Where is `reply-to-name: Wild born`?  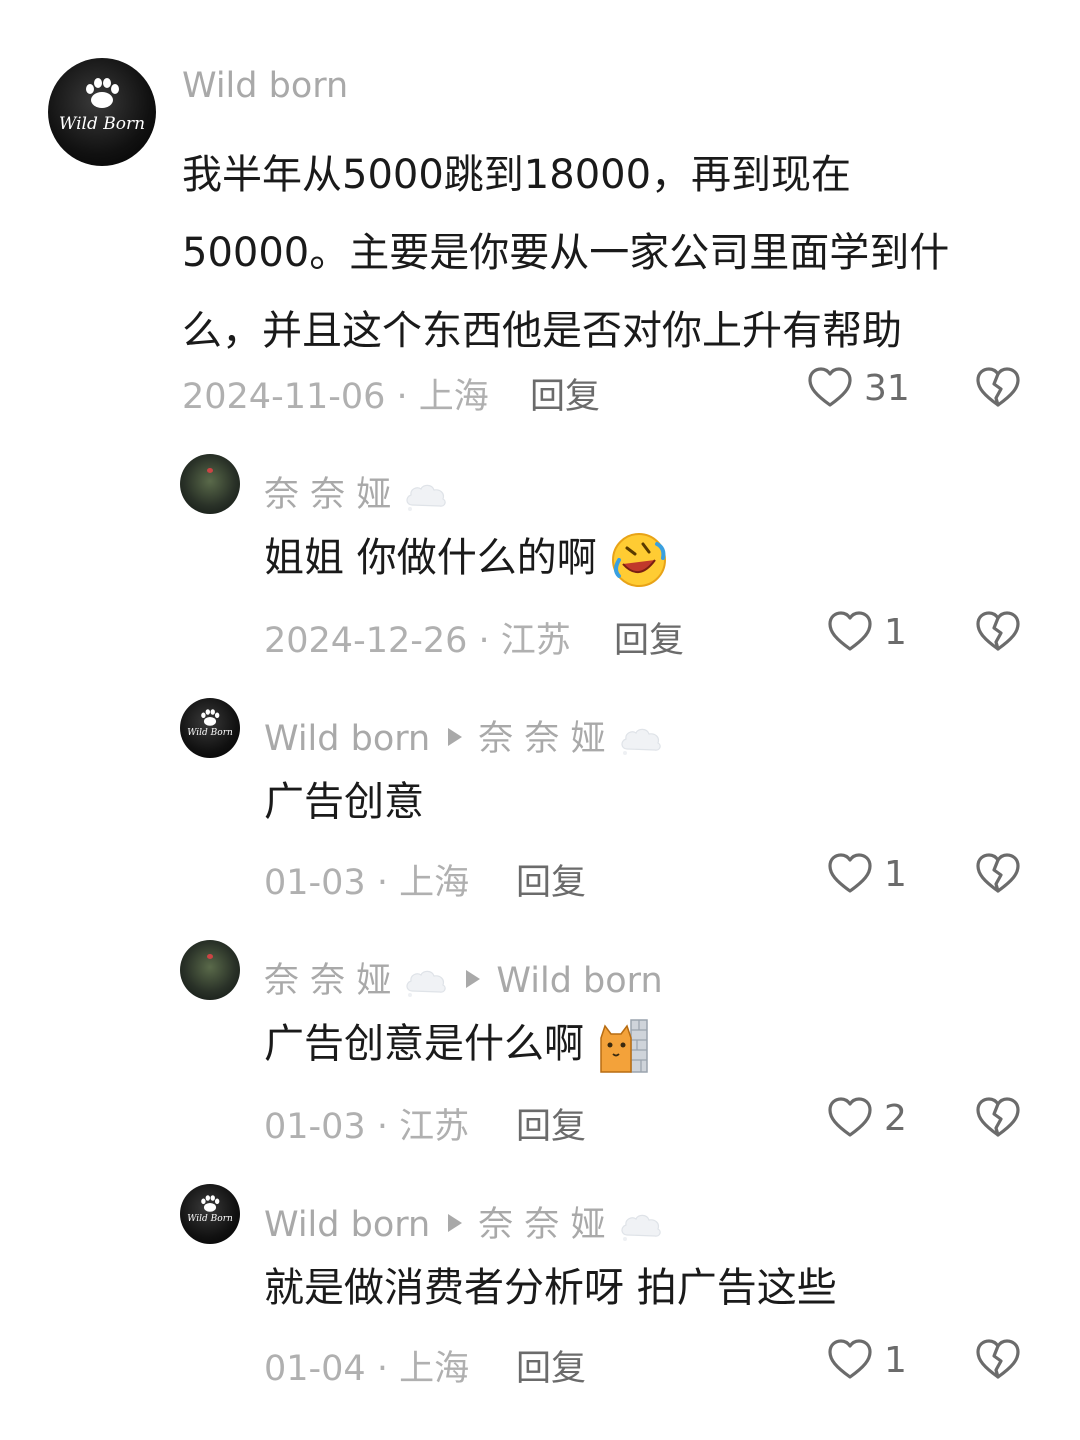
reply-to-name: Wild born is located at coordinates (579, 981).